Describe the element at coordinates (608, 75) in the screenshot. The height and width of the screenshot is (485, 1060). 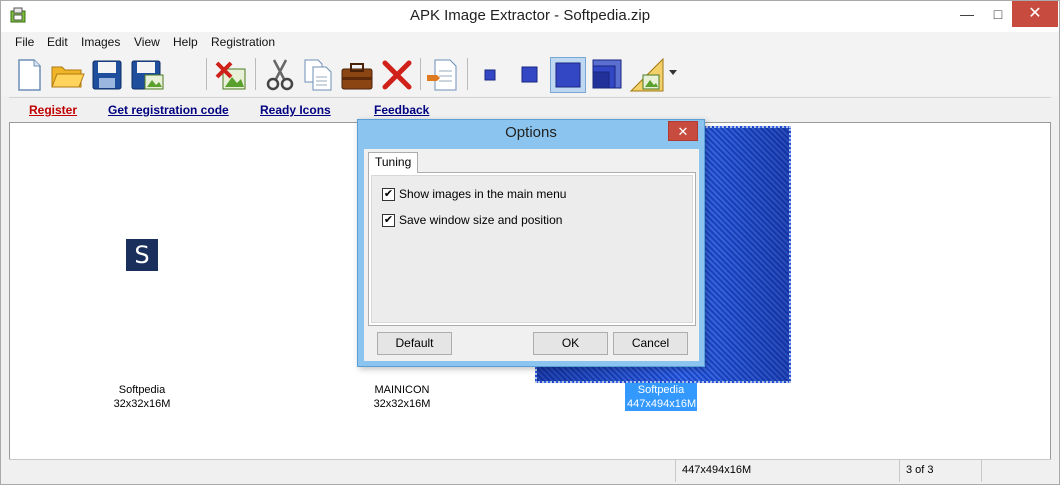
I see `cascade-view-icon` at that location.